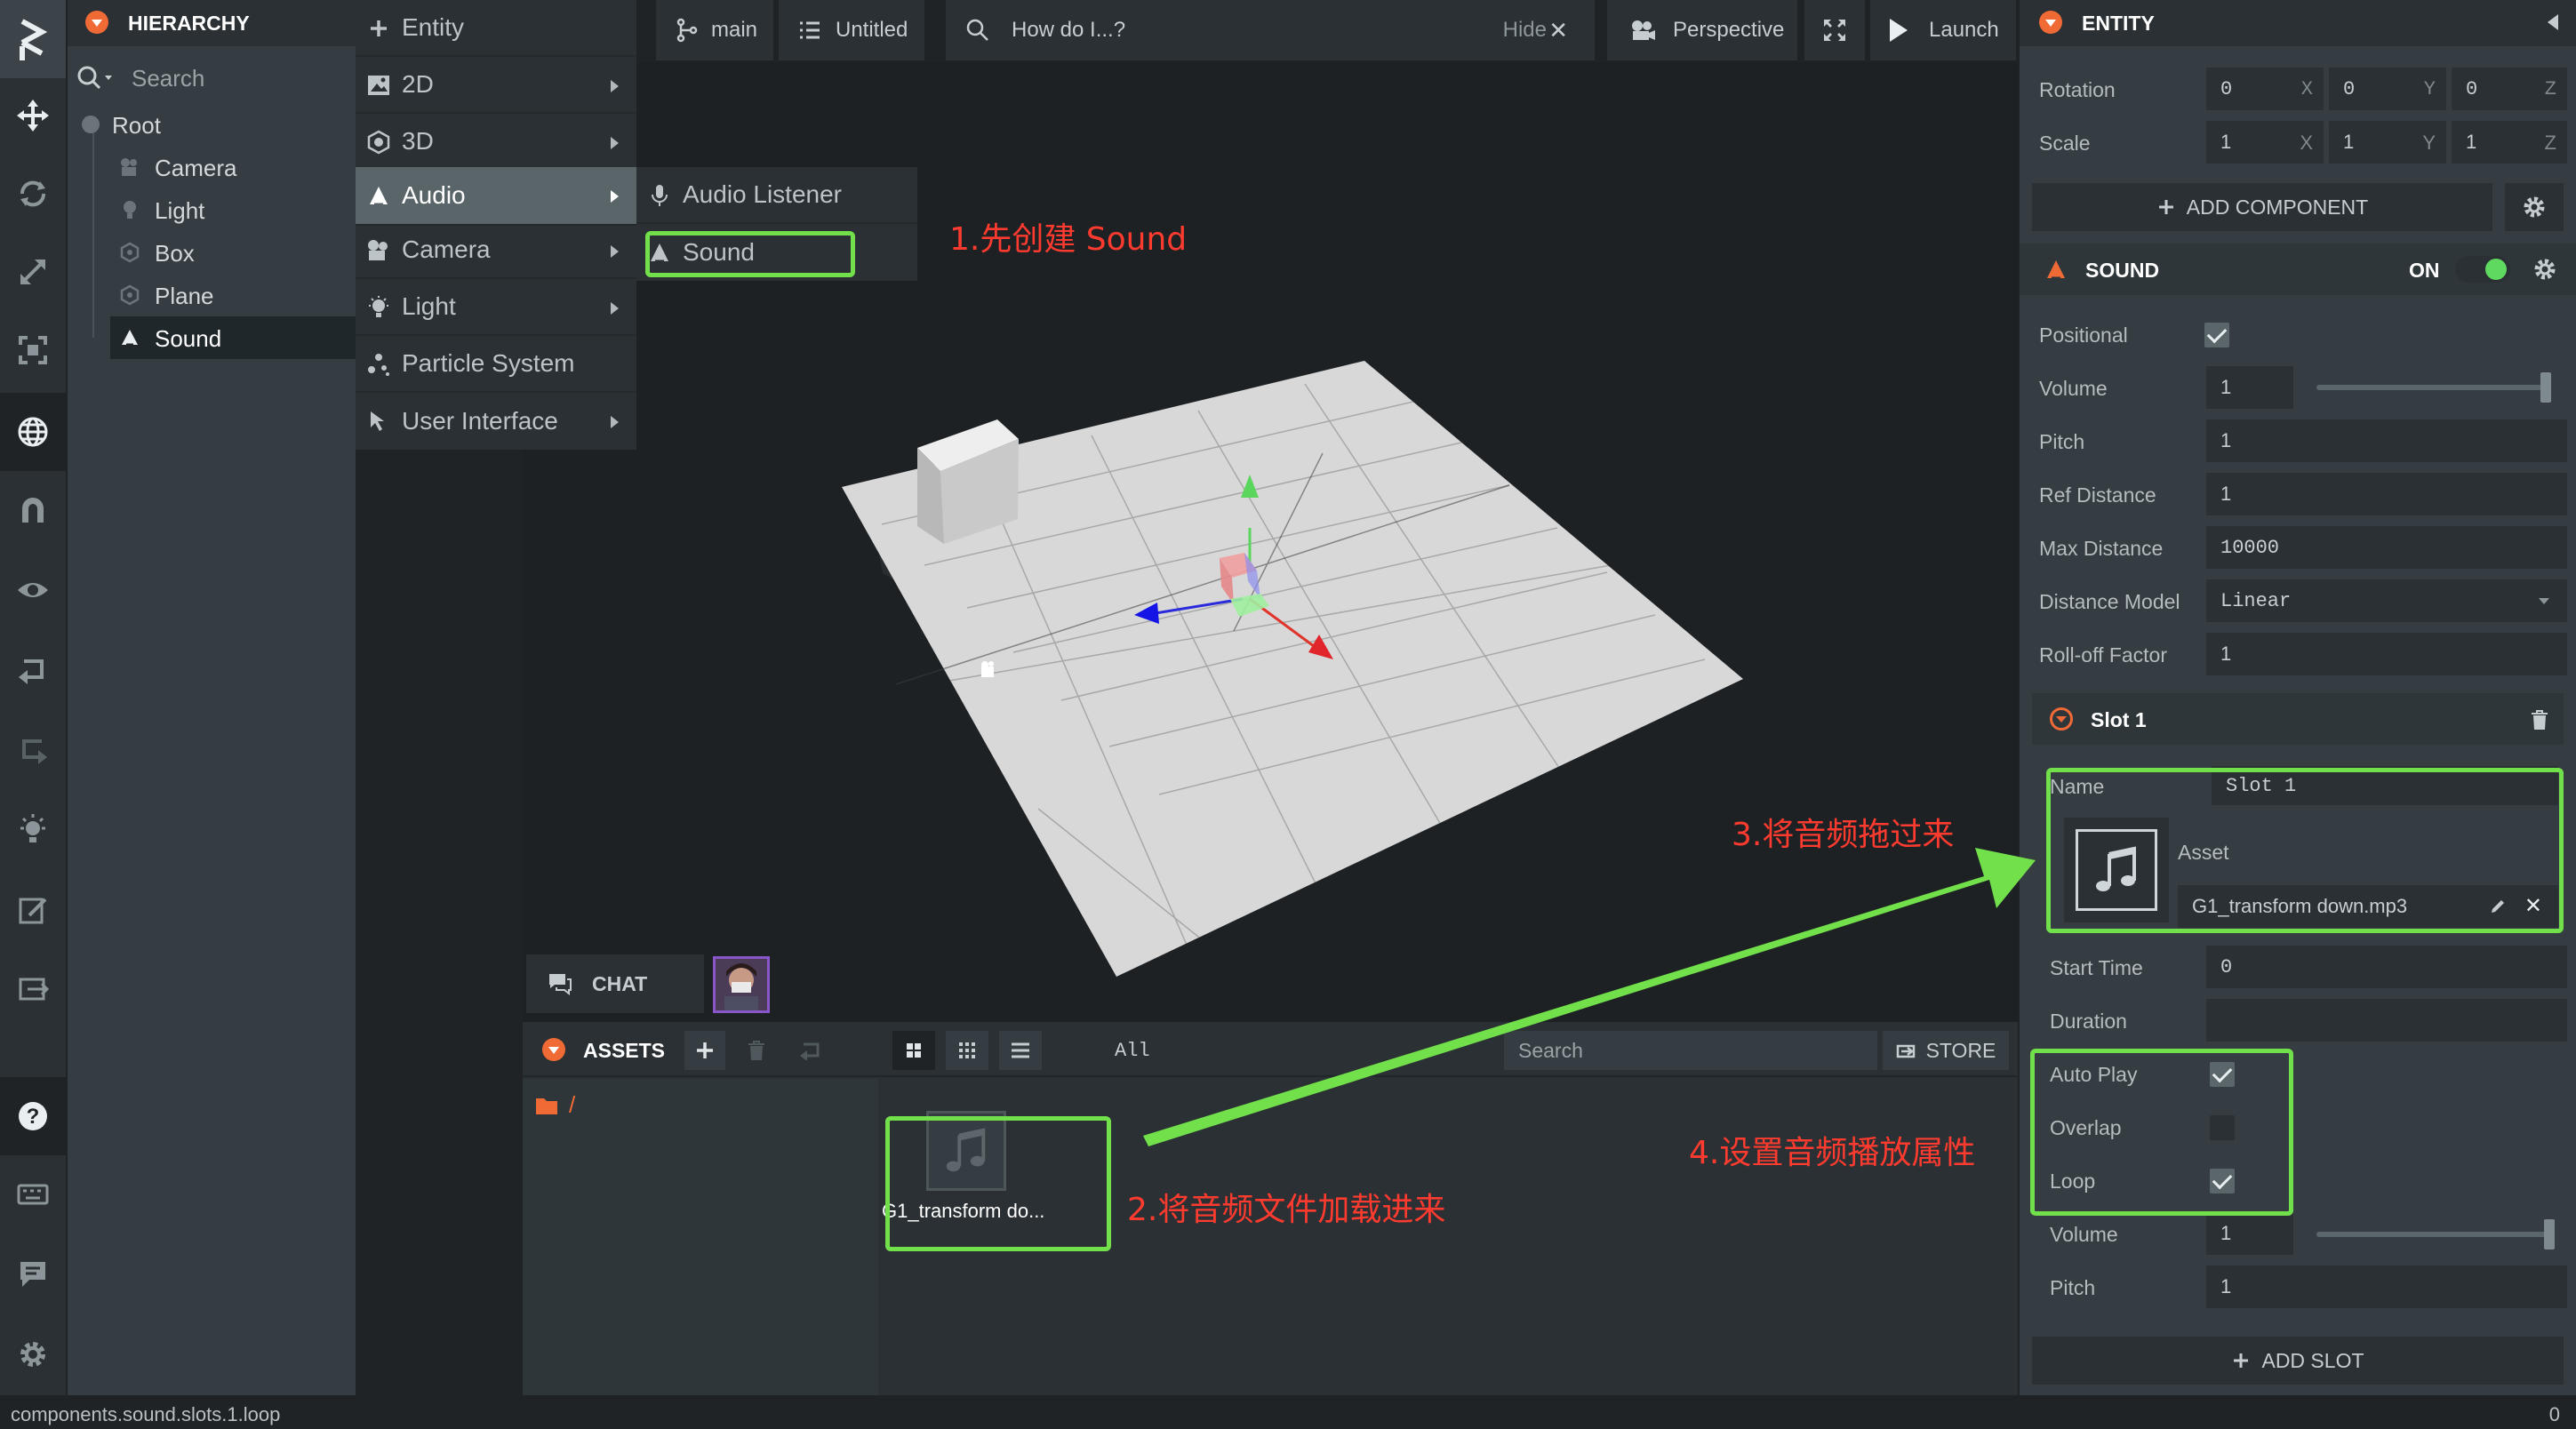  Describe the element at coordinates (1069, 30) in the screenshot. I see `help-search-text: How do I...?` at that location.